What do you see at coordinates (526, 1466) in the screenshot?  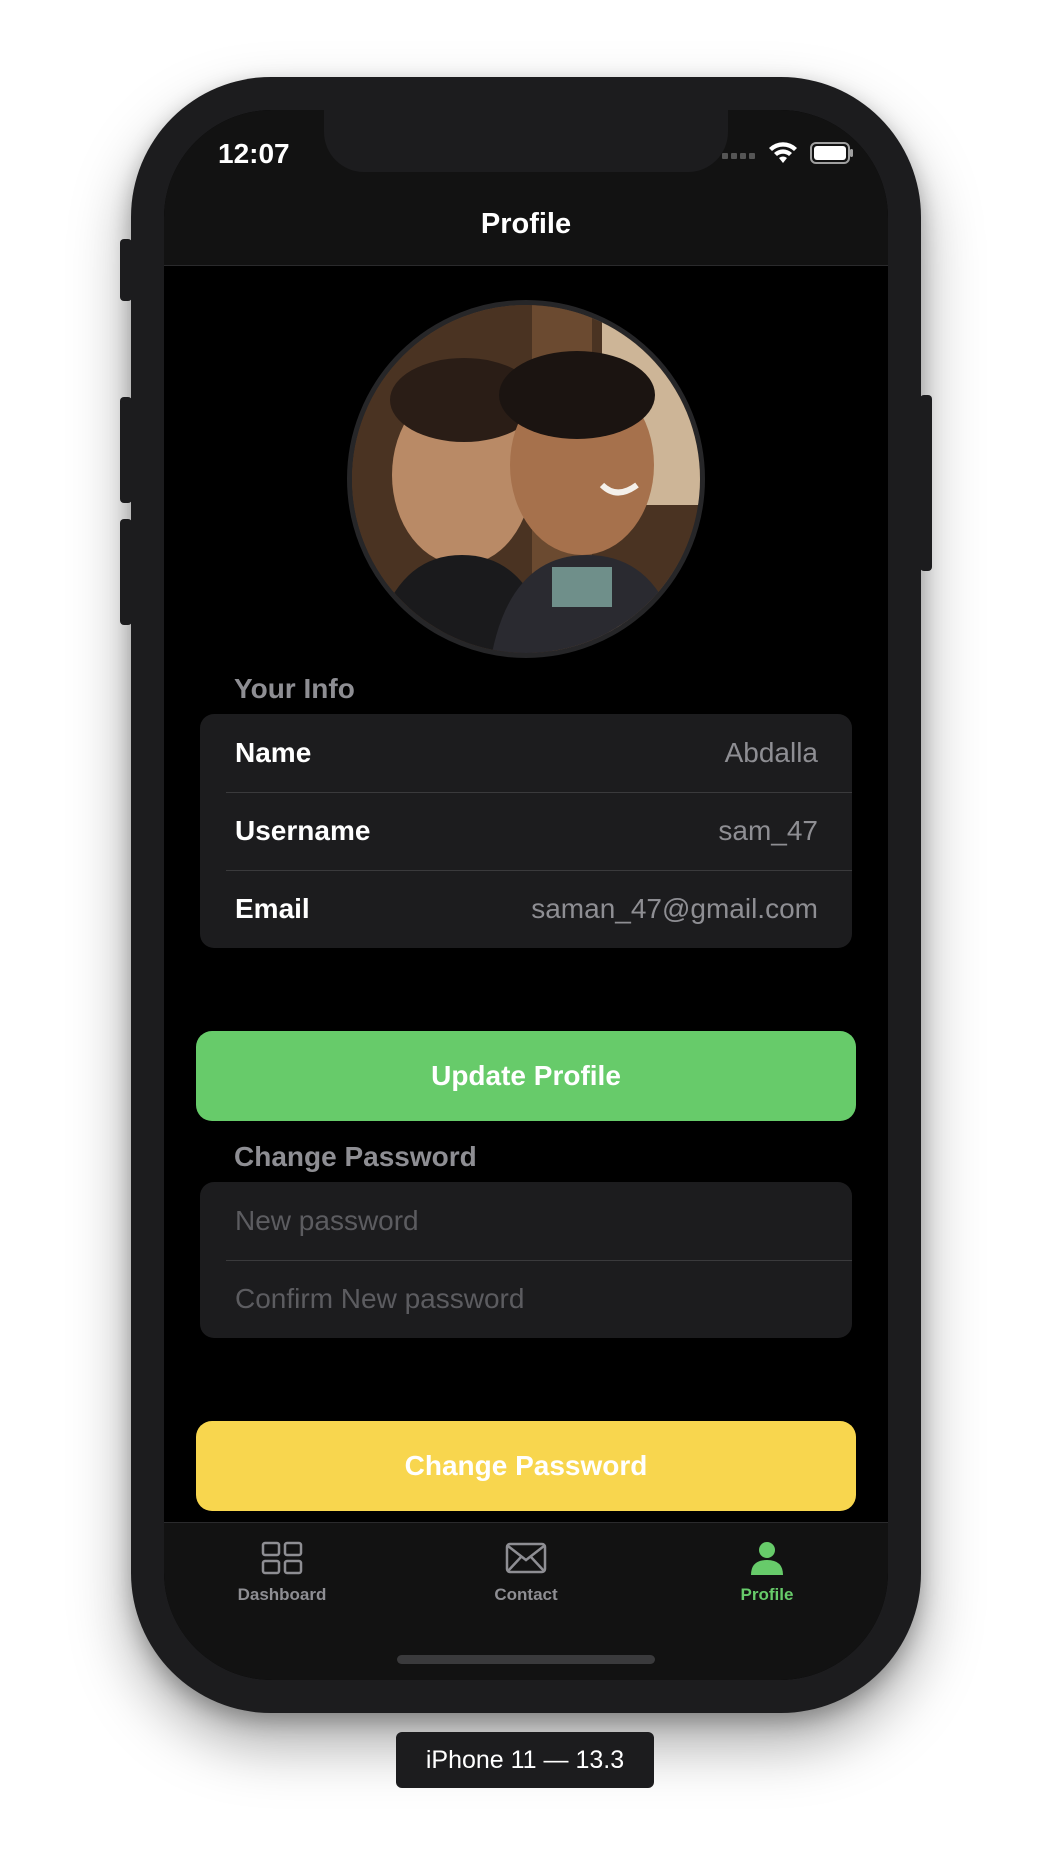 I see `change-password-button: Change Password` at bounding box center [526, 1466].